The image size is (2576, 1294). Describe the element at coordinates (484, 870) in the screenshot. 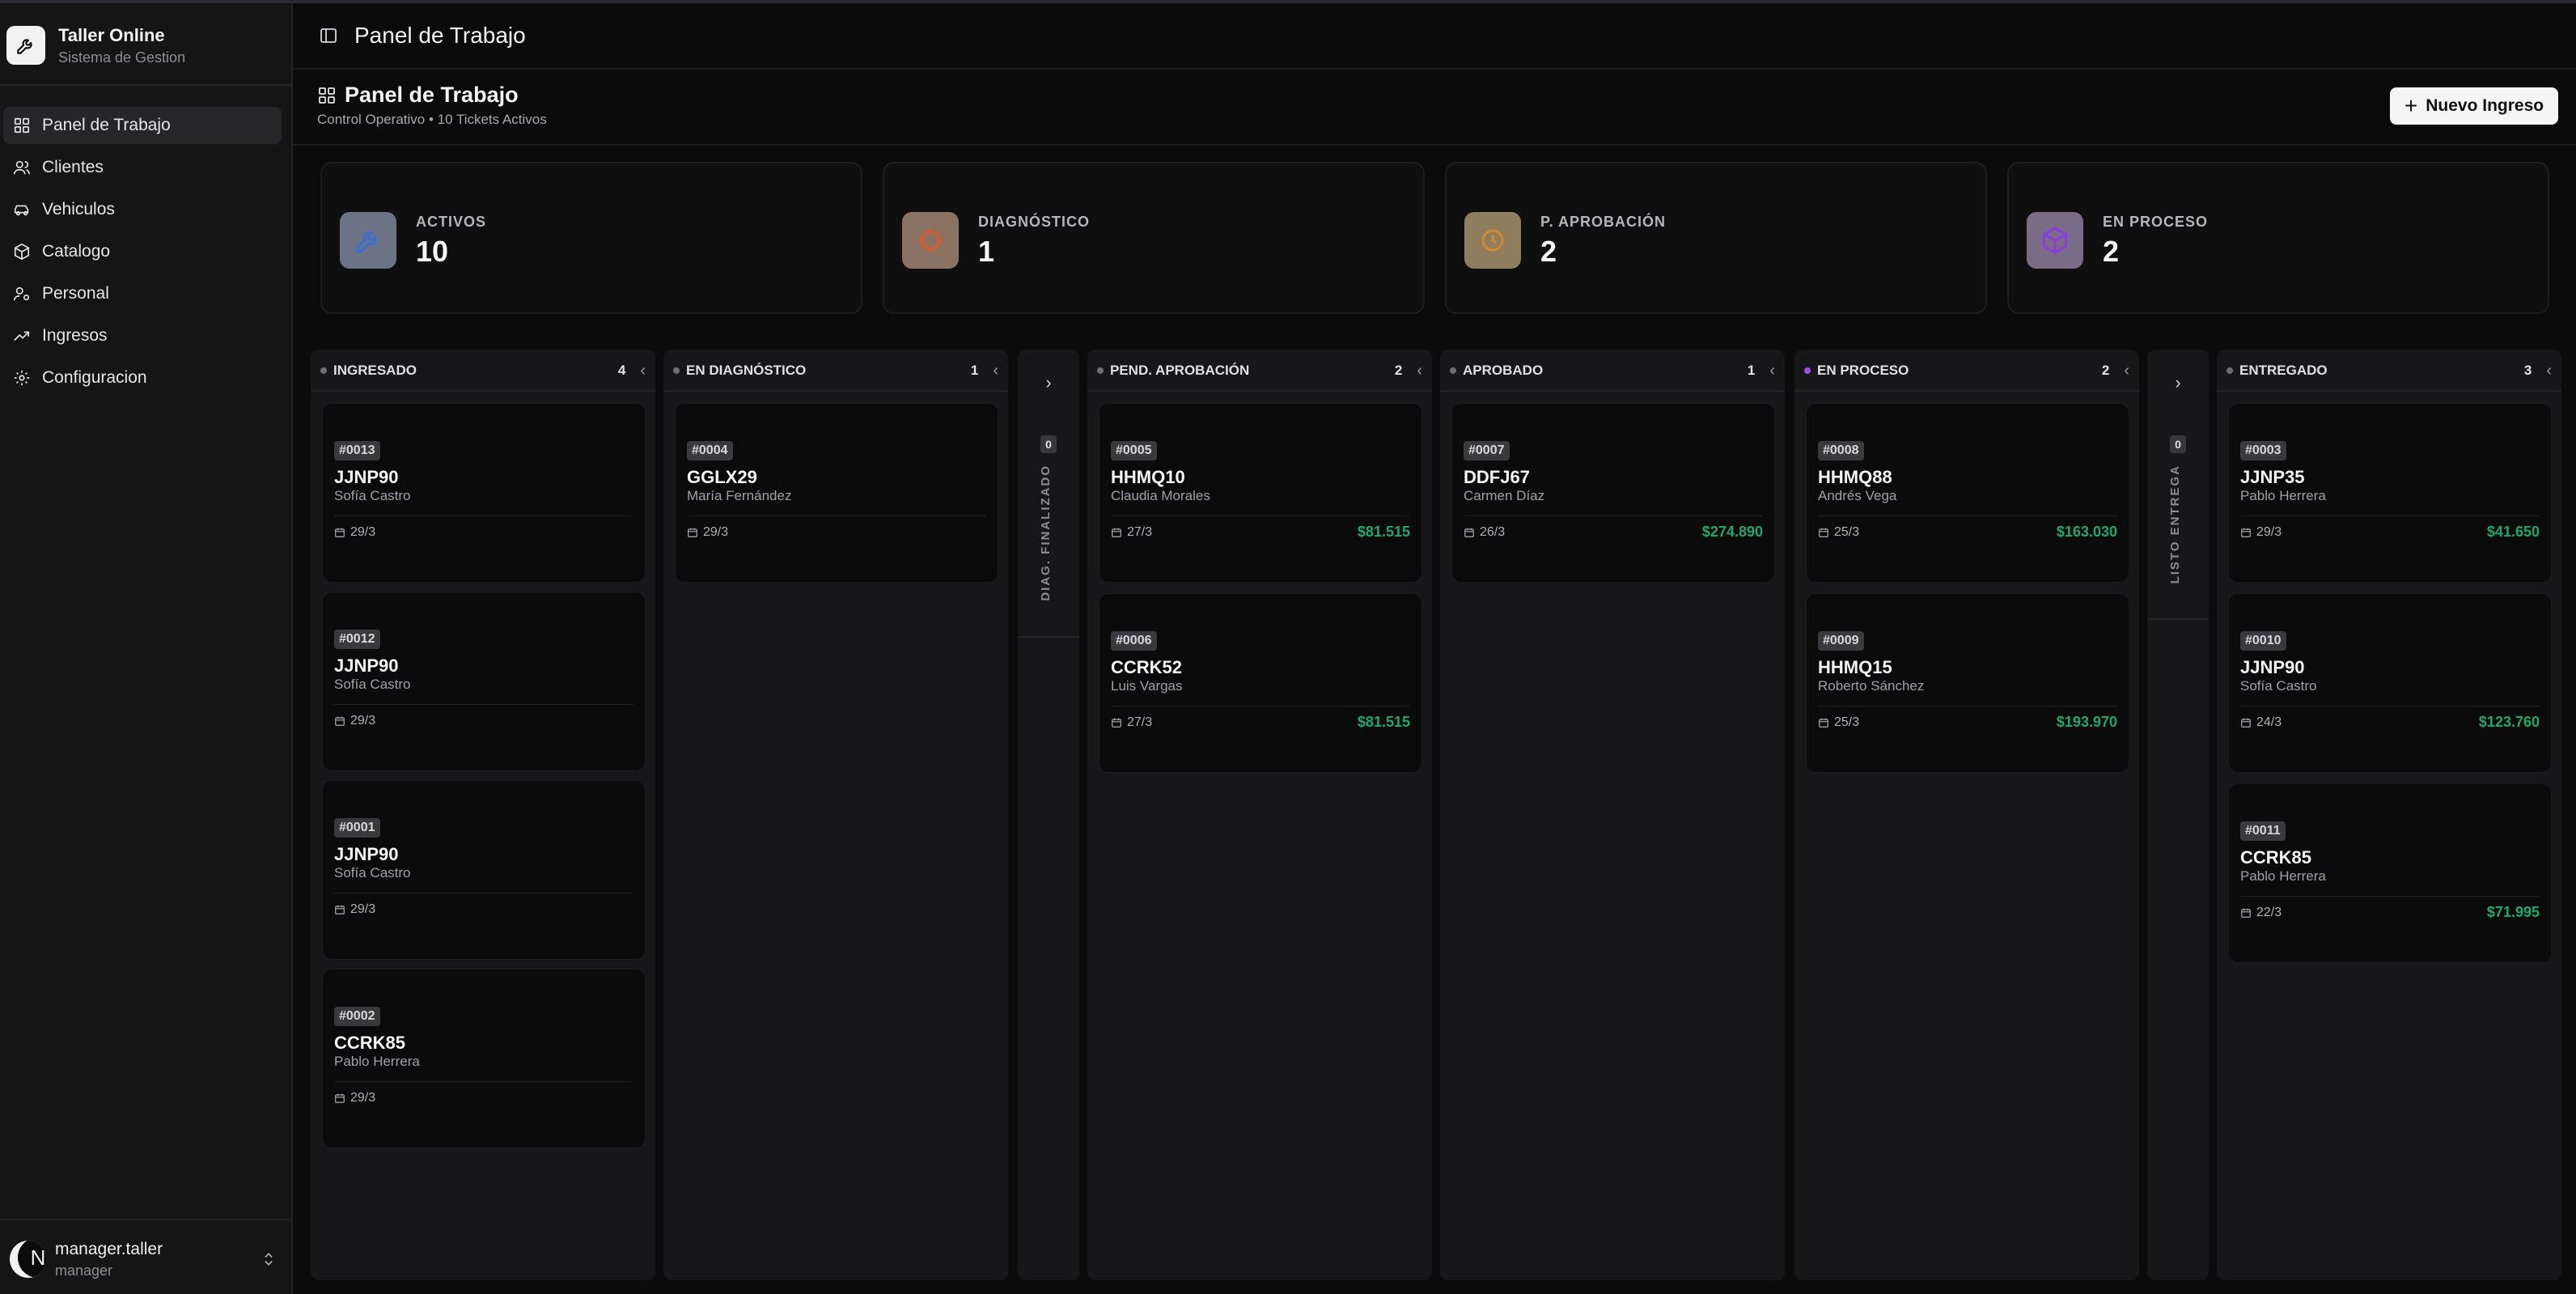

I see `ticket-card: #0001 JJNP90 Sofía Castro 29/3` at that location.